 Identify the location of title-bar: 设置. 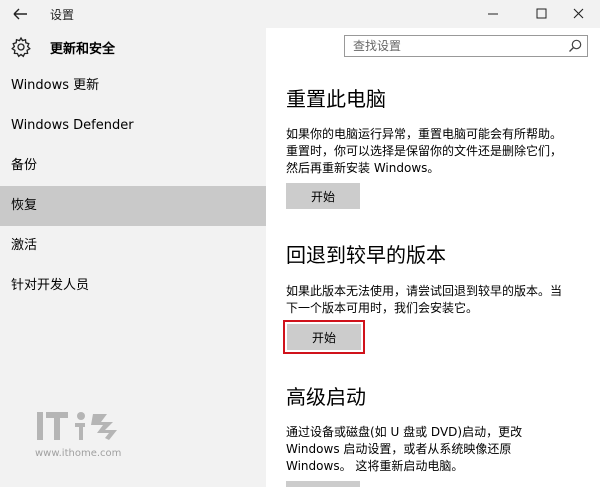
(300, 14).